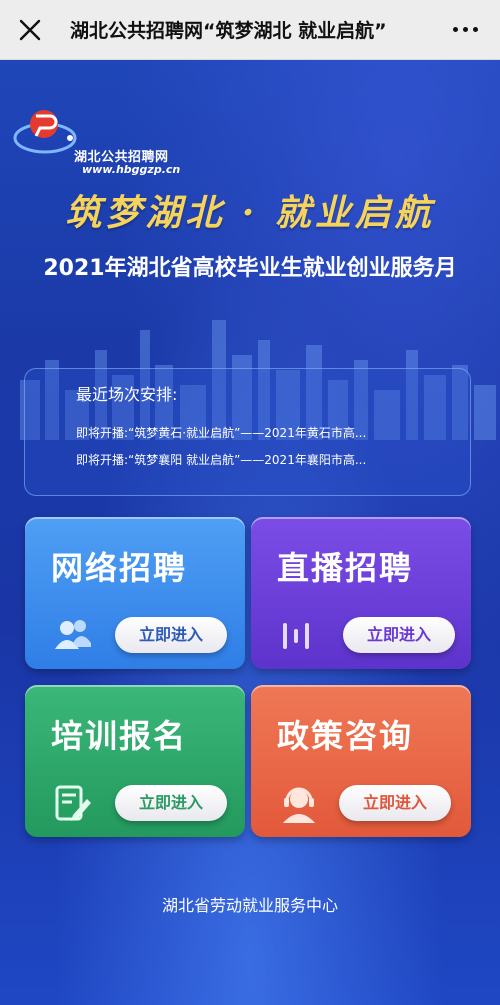 The width and height of the screenshot is (500, 1005). Describe the element at coordinates (131, 169) in the screenshot. I see `logo-url: www.hbggzp.cn` at that location.